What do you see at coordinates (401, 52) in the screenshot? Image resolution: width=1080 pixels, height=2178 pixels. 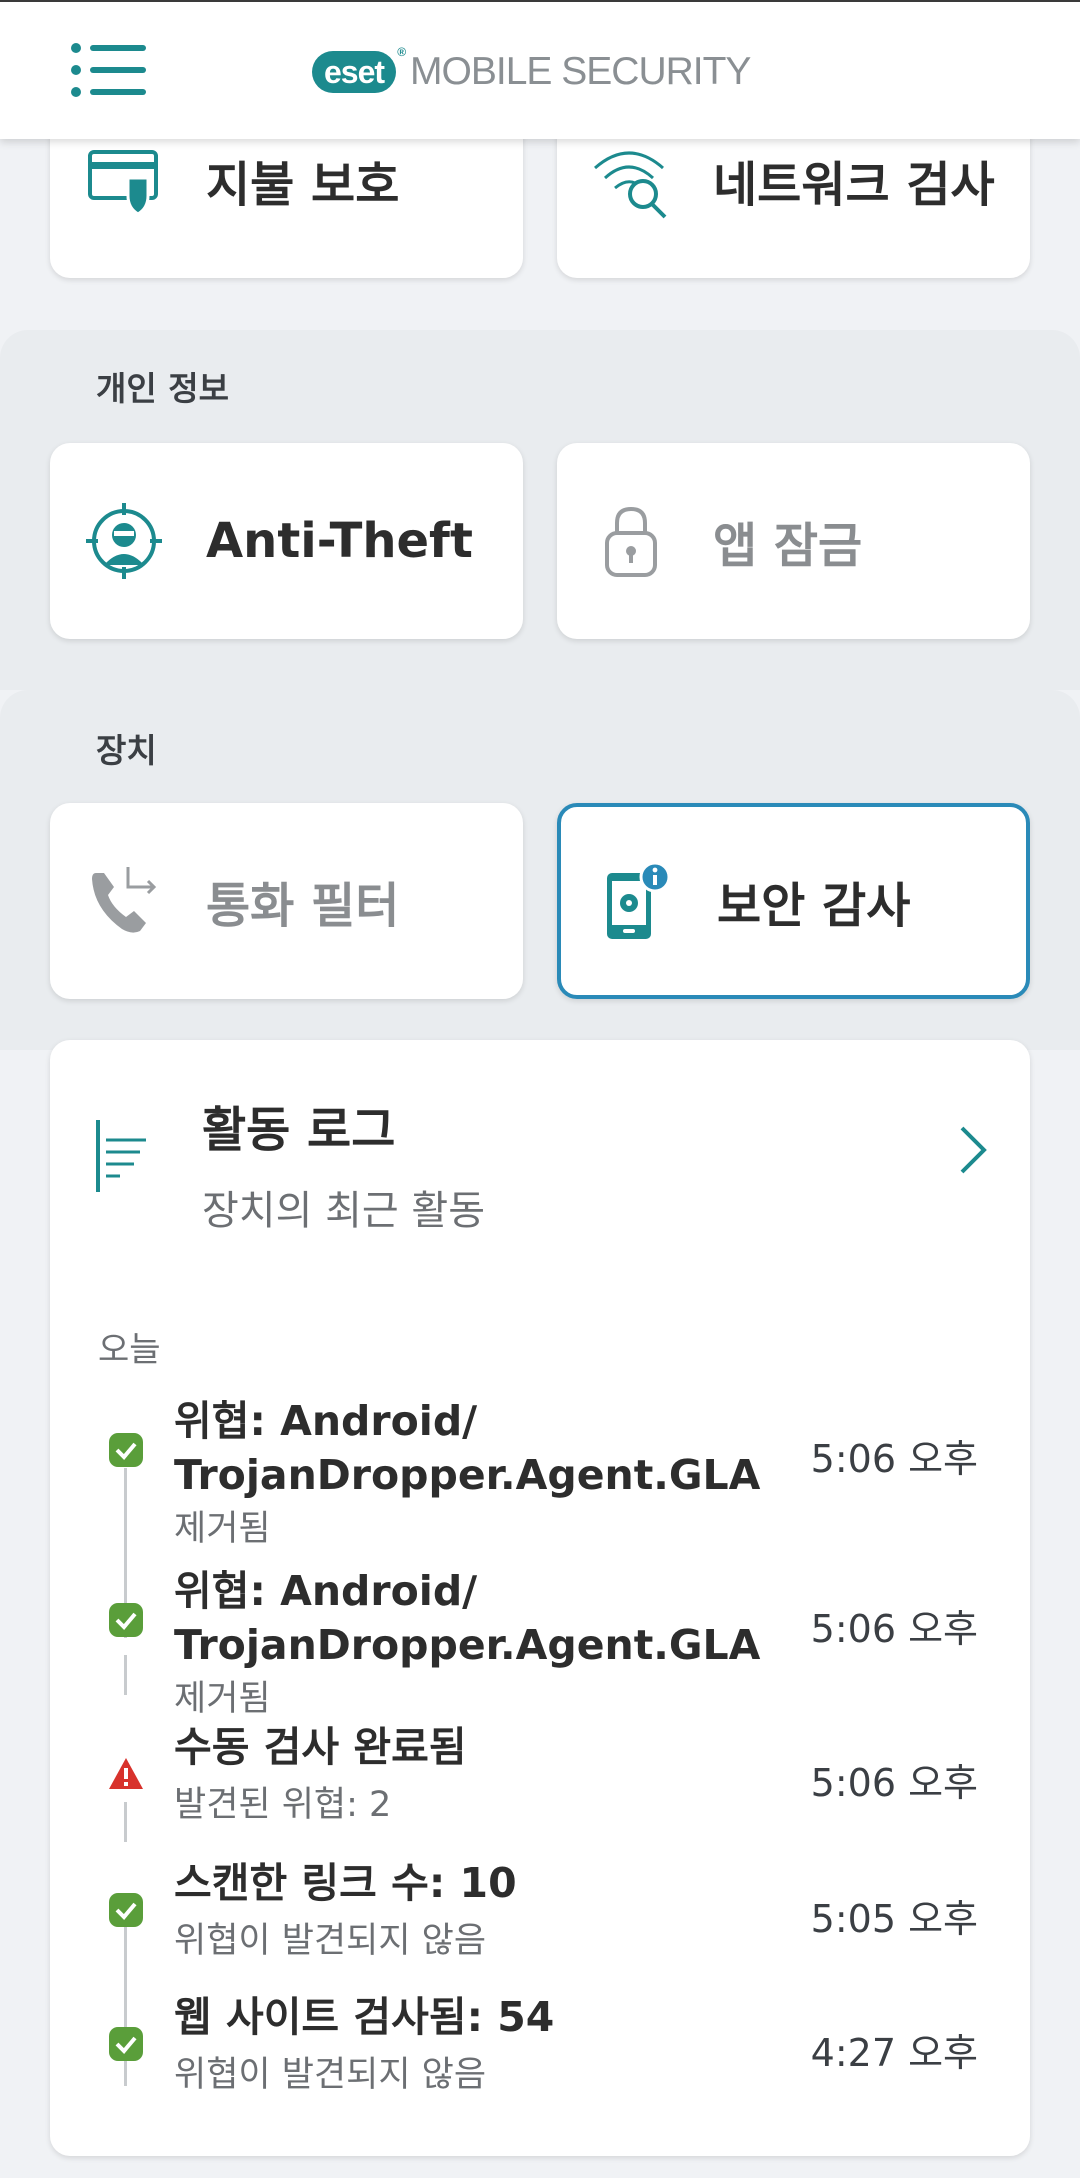 I see `registered-mark: ®` at bounding box center [401, 52].